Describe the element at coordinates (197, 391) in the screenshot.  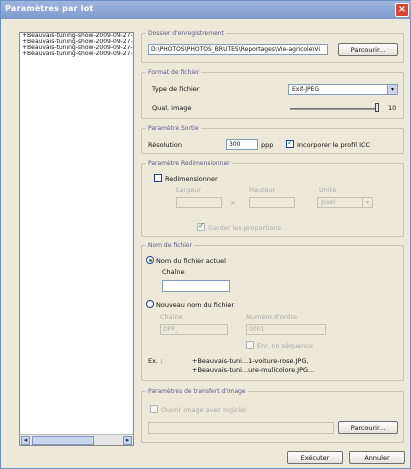
I see `group-label: Paramètres de transfert d'image` at that location.